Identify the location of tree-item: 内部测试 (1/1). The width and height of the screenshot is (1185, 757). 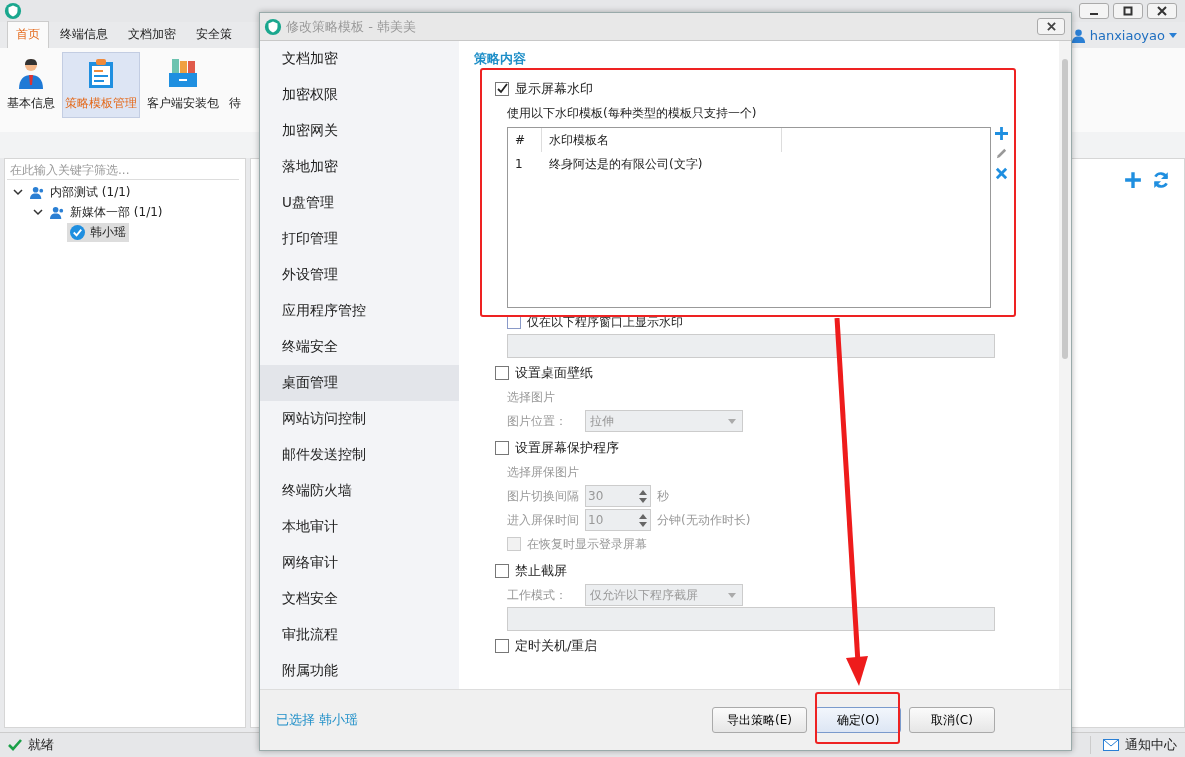
(80, 192).